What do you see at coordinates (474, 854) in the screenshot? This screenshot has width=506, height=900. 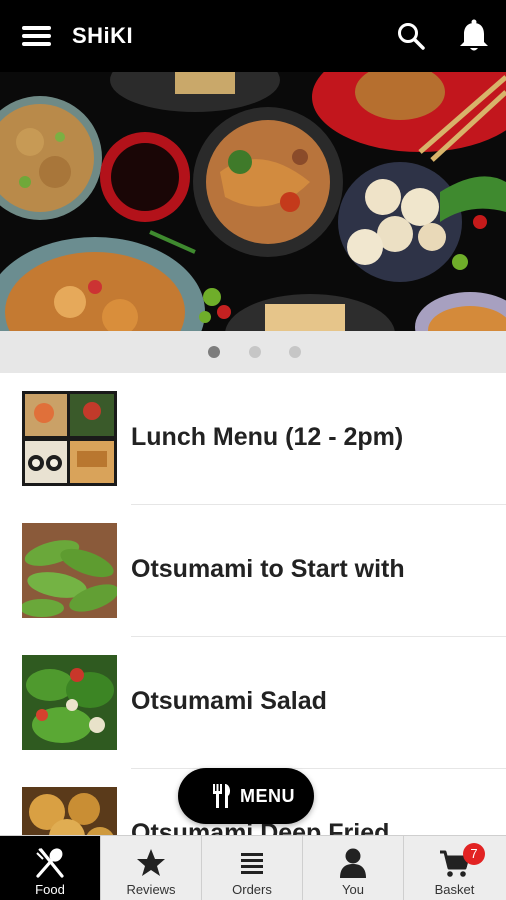 I see `basket-count-badge: 7` at bounding box center [474, 854].